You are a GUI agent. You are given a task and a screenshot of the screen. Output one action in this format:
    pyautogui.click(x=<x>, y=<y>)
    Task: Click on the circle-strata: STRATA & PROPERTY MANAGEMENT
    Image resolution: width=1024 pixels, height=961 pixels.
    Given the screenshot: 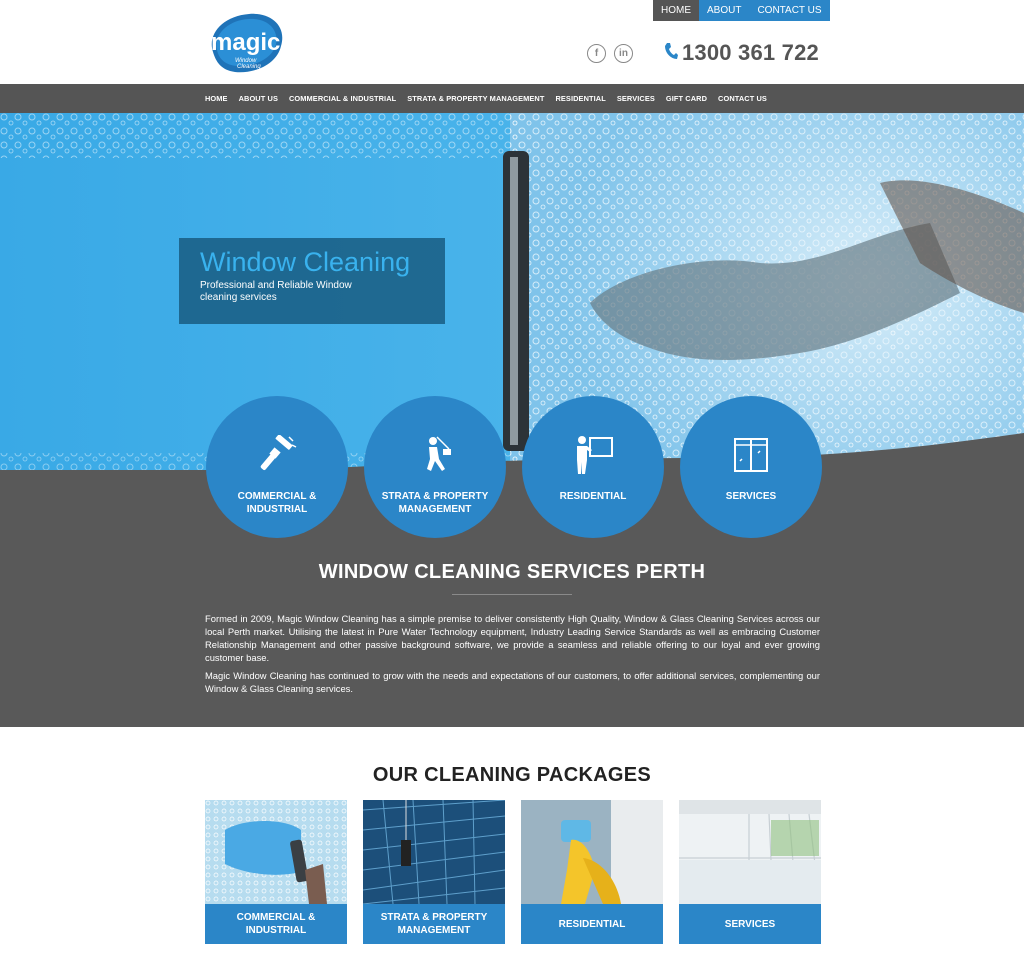 What is the action you would take?
    pyautogui.click(x=435, y=467)
    